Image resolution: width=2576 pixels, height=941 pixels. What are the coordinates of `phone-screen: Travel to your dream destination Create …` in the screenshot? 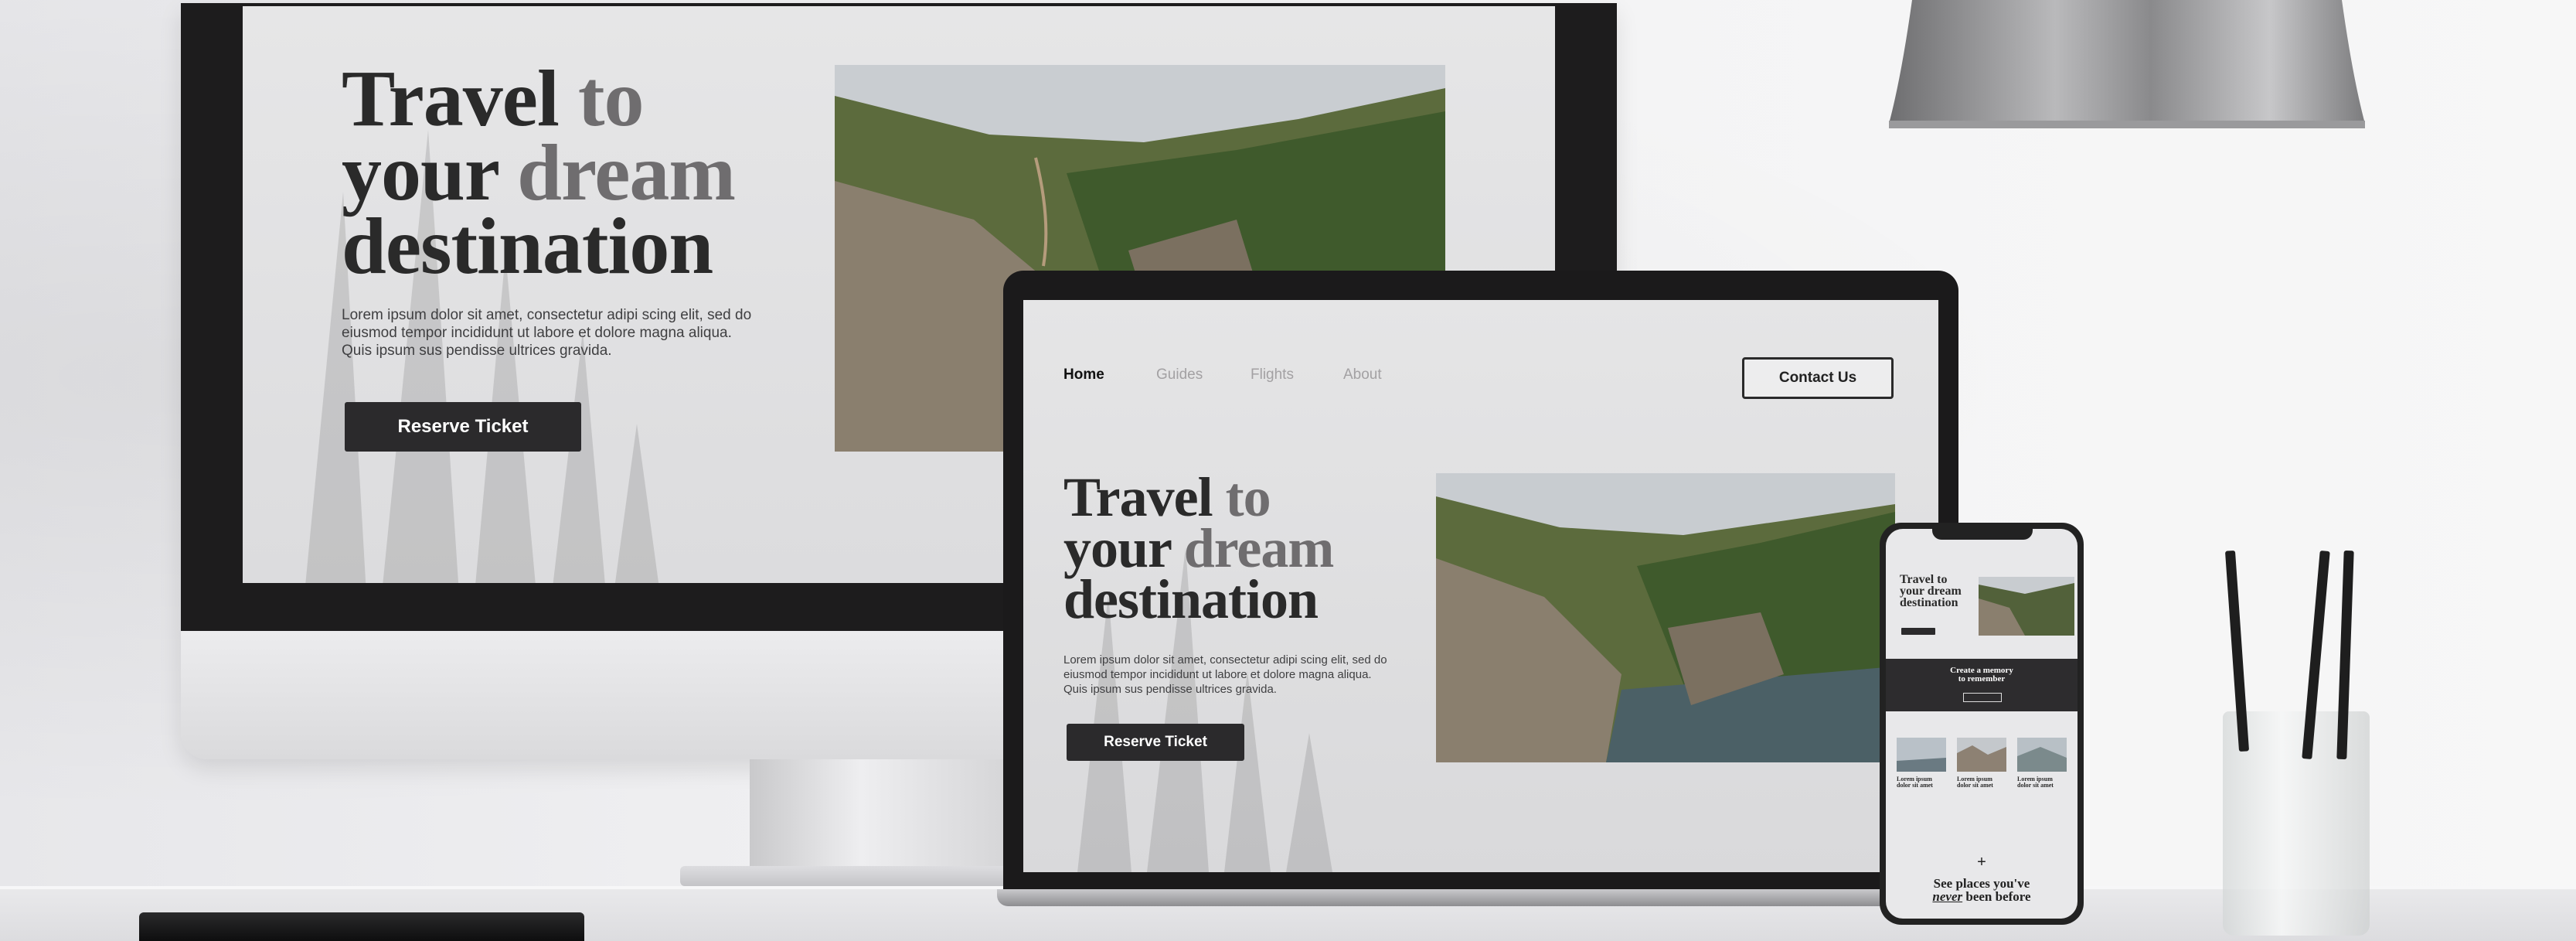 It's located at (1981, 724).